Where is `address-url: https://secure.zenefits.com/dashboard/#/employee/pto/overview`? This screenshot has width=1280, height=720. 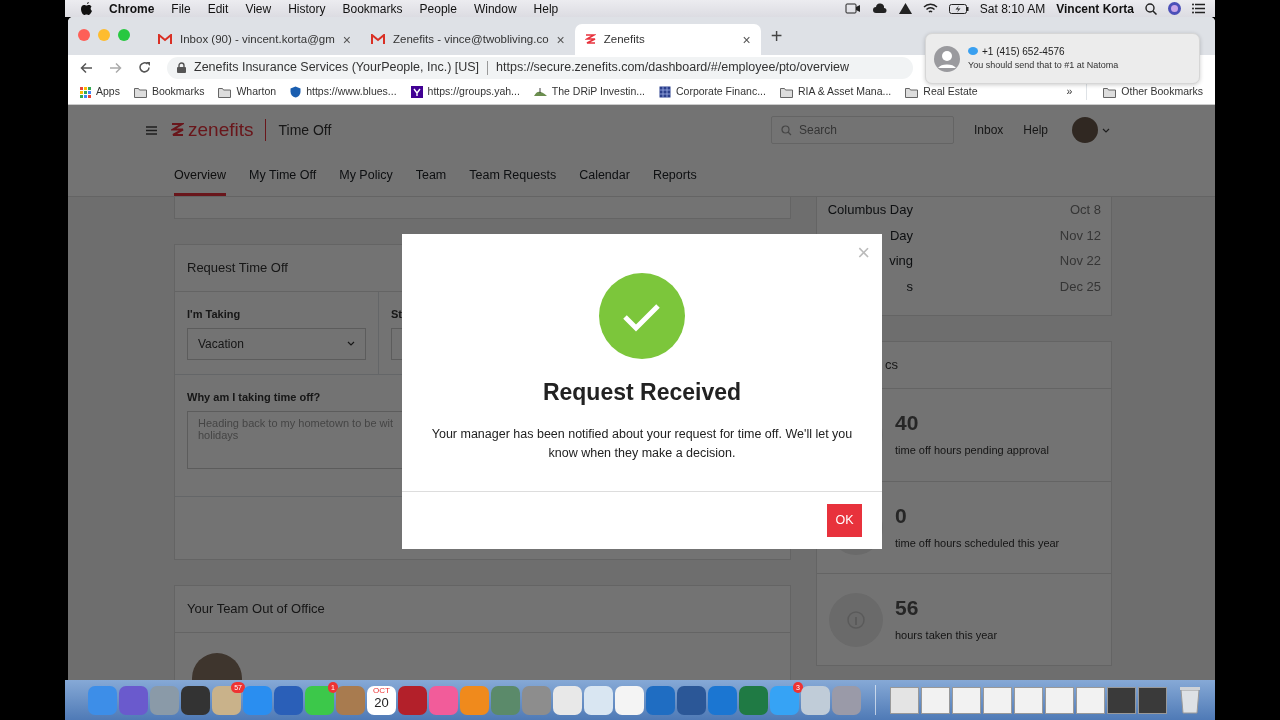 address-url: https://secure.zenefits.com/dashboard/#/employee/pto/overview is located at coordinates (673, 68).